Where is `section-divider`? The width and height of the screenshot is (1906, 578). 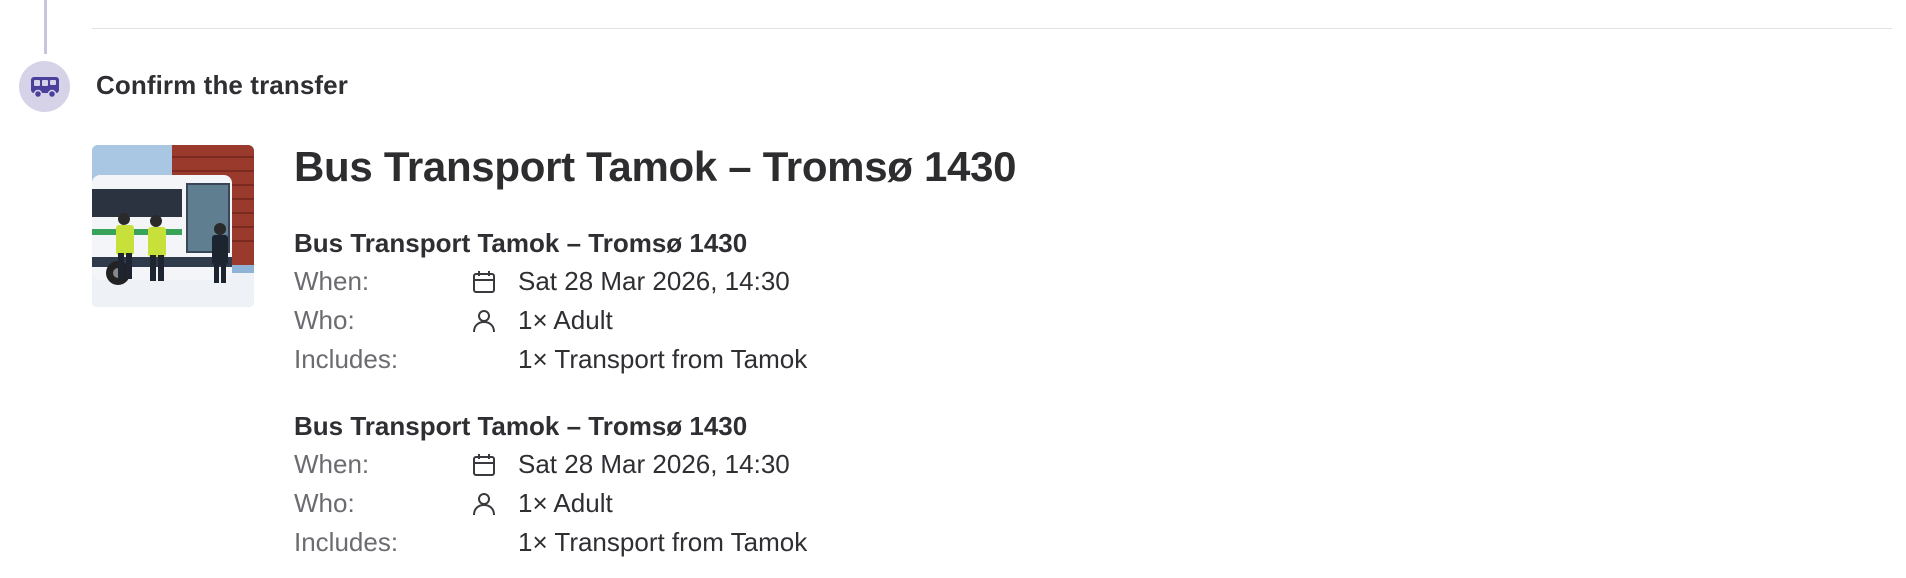
section-divider is located at coordinates (992, 28).